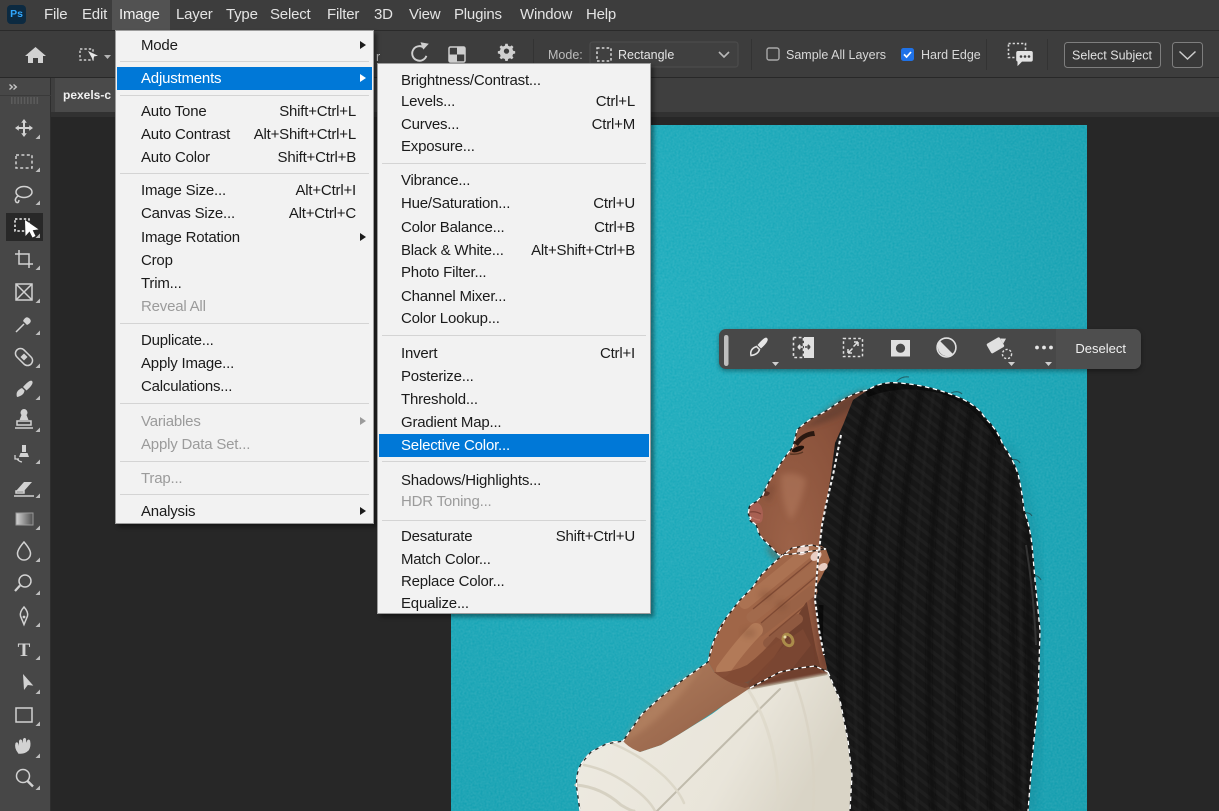  Describe the element at coordinates (836, 55) in the screenshot. I see `svg-text: Sample All Layers` at that location.